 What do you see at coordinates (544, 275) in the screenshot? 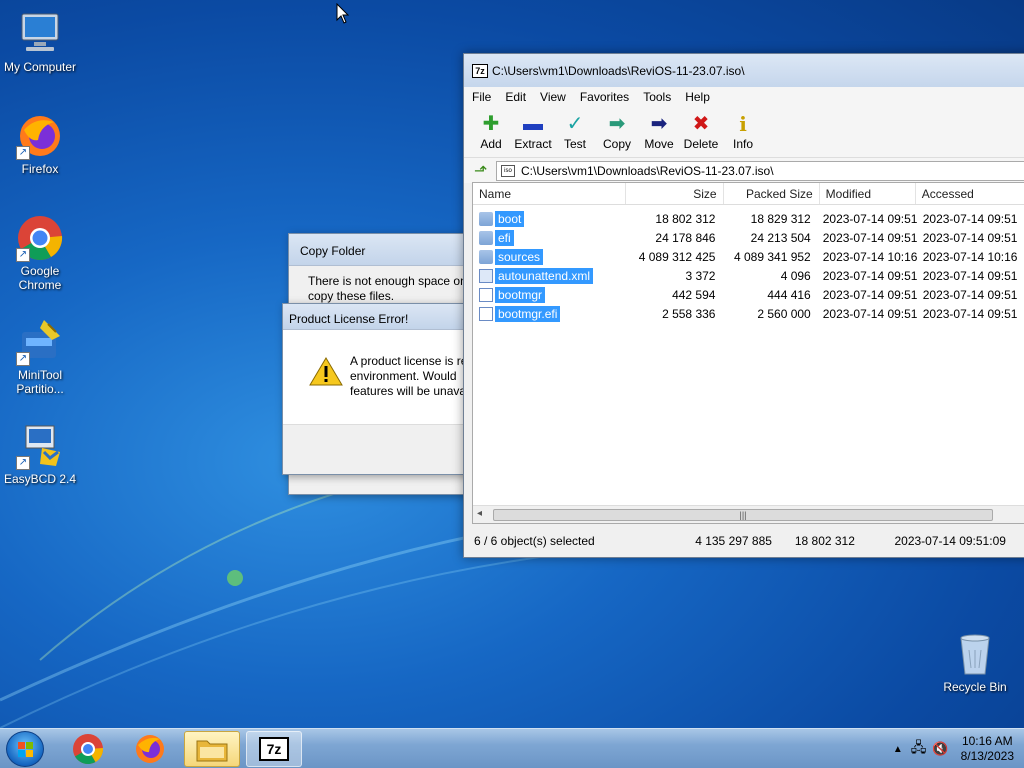
I see `file-name: autounattend.xml` at bounding box center [544, 275].